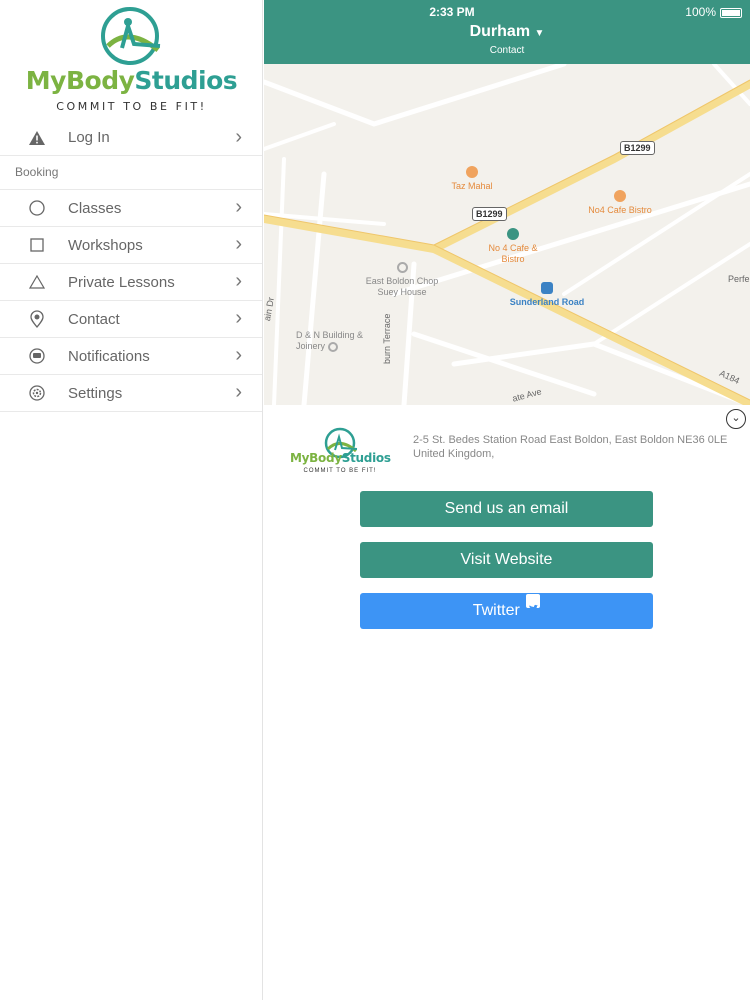  Describe the element at coordinates (37, 319) in the screenshot. I see `location-pin-icon` at that location.